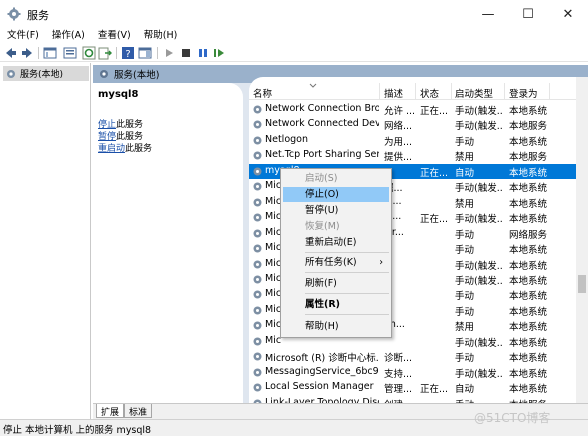 Image resolution: width=588 pixels, height=436 pixels. Describe the element at coordinates (169, 53) in the screenshot. I see `start-service-icon` at that location.